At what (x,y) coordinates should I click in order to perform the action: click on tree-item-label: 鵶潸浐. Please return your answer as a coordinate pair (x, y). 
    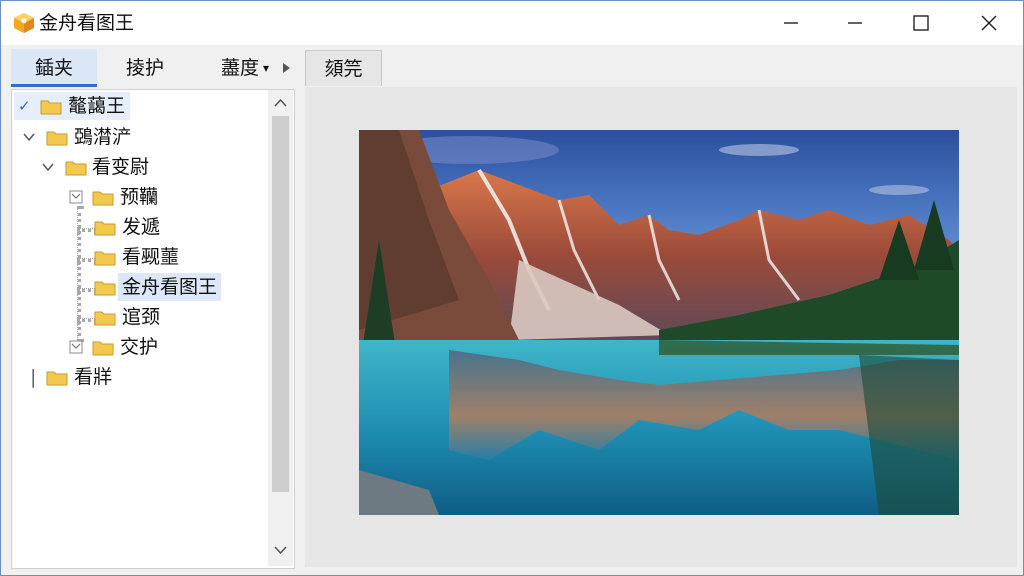
    Looking at the image, I should click on (103, 137).